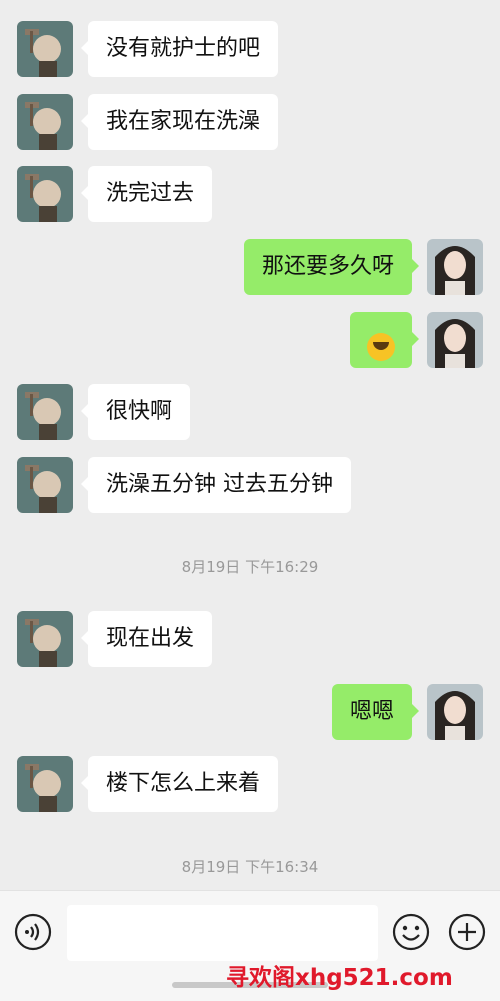 The height and width of the screenshot is (1001, 500). Describe the element at coordinates (339, 978) in the screenshot. I see `watermark: 寻欢阁xhg521.com` at that location.